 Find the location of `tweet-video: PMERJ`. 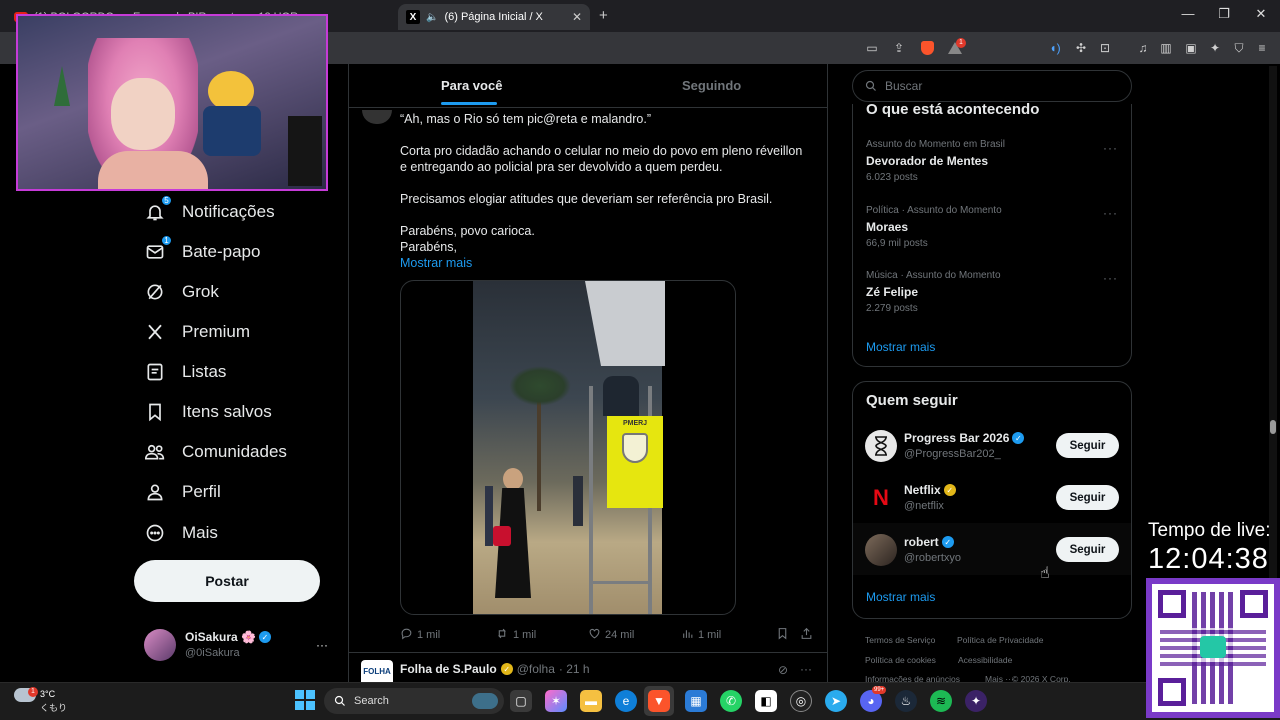

tweet-video: PMERJ is located at coordinates (568, 447).